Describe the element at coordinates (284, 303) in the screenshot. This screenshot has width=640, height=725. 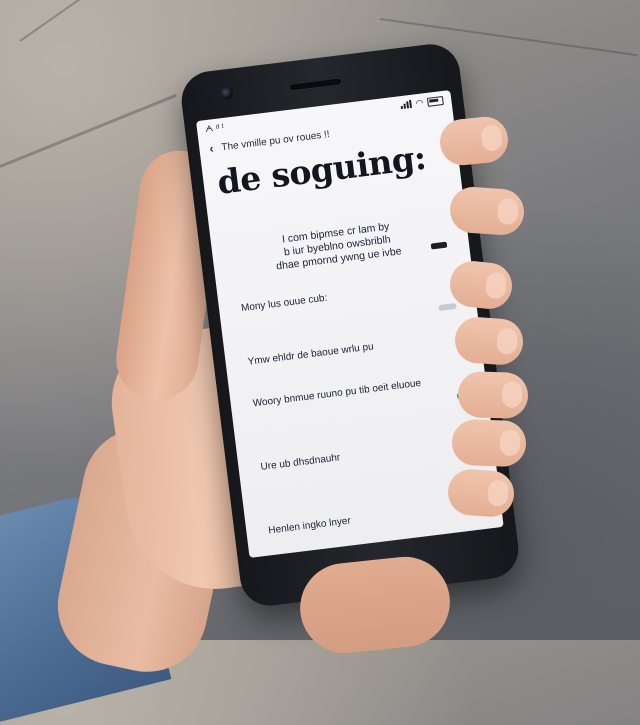
I see `setting-row-label: Mony lus ouue cub:` at that location.